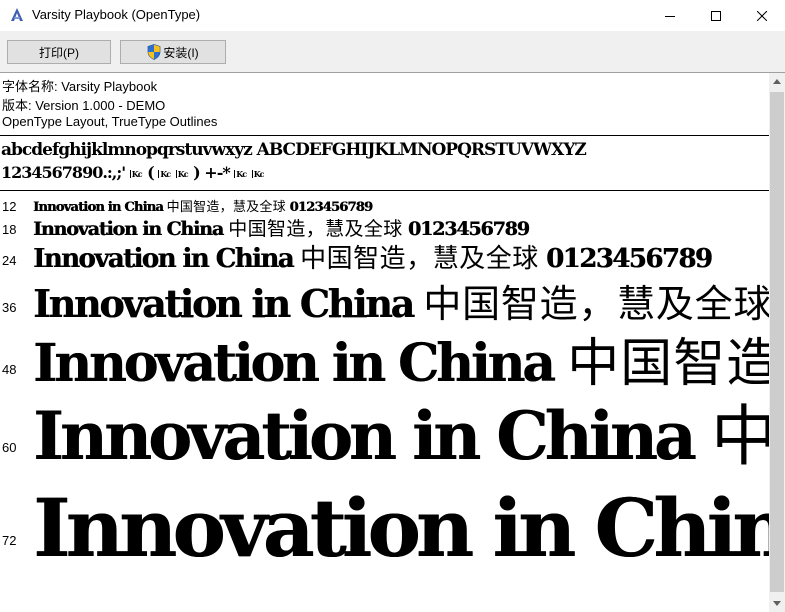 The height and width of the screenshot is (612, 785). I want to click on sample-text-36: Innovation in China 中国智造，慧及全球, so click(401, 300).